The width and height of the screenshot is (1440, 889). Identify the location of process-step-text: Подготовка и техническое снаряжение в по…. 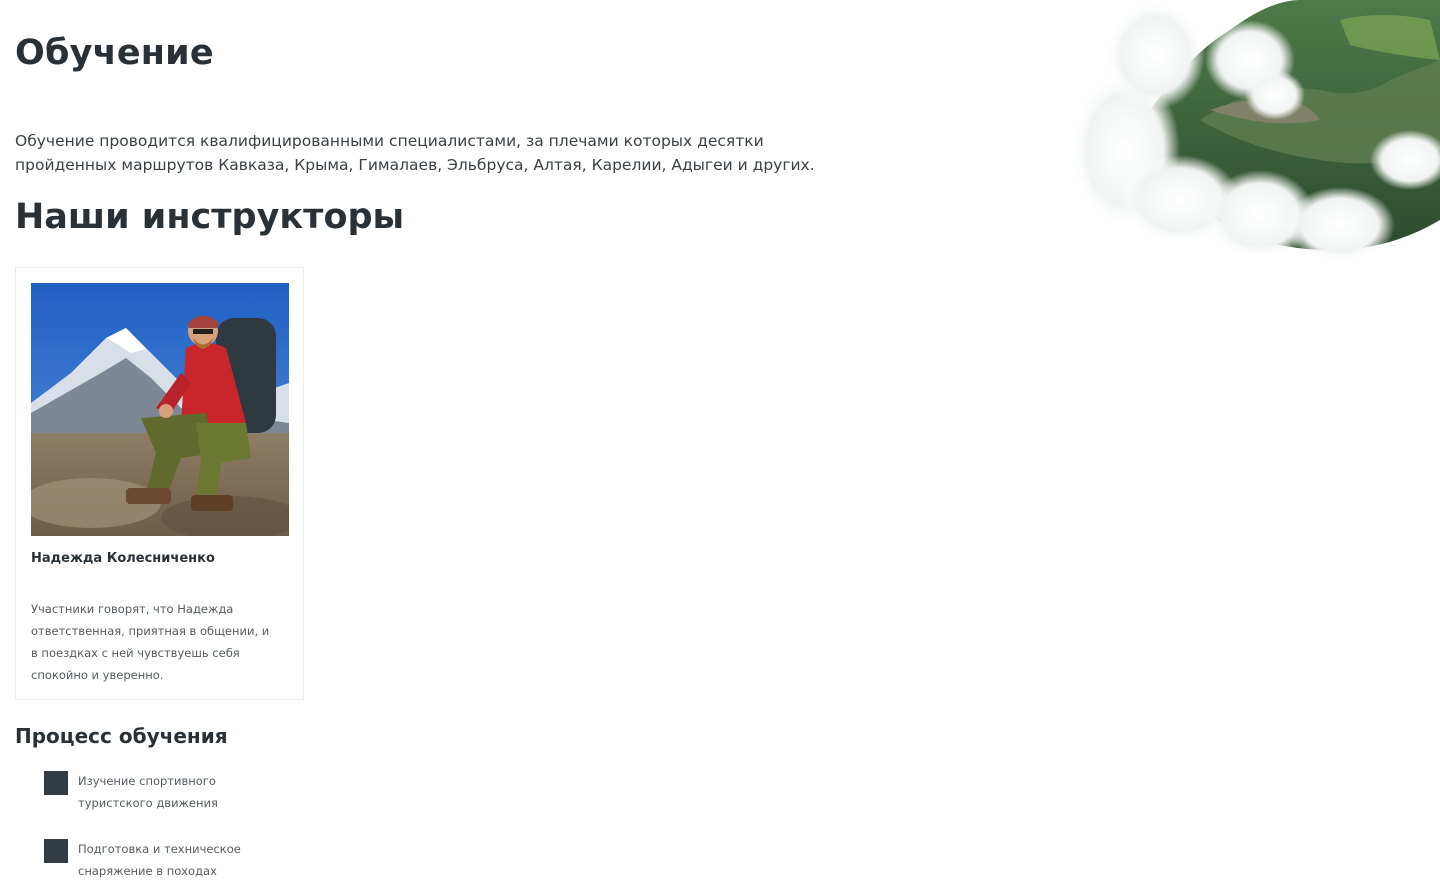
(159, 860).